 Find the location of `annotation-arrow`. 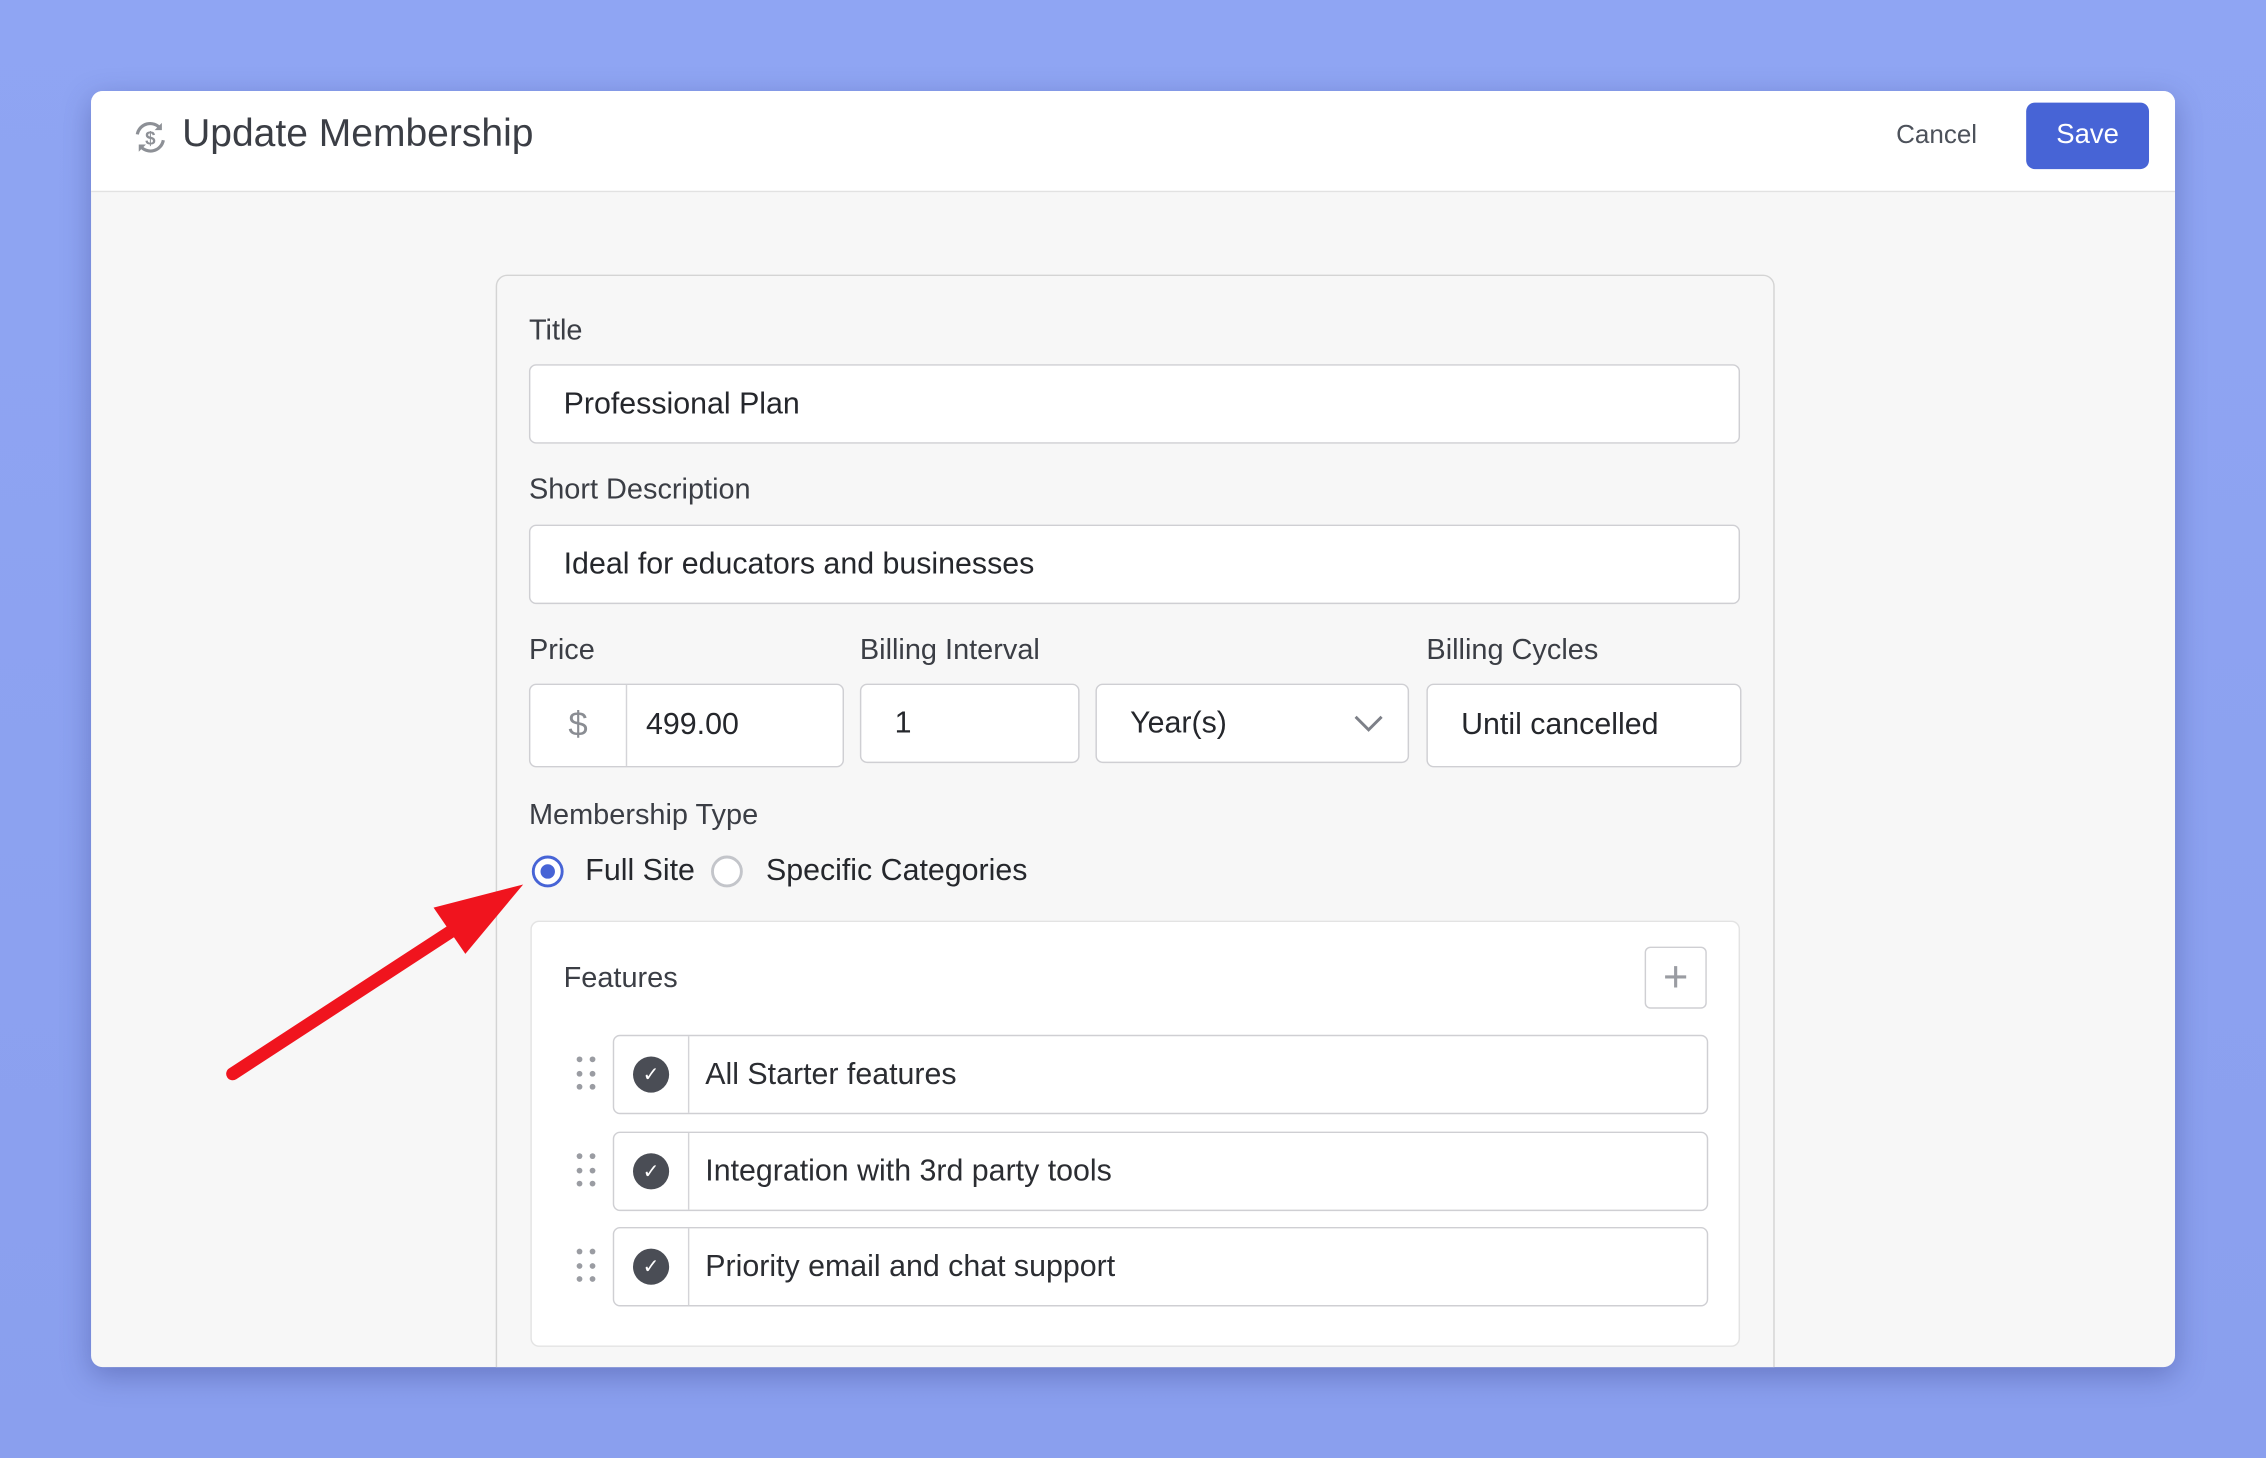

annotation-arrow is located at coordinates (375, 982).